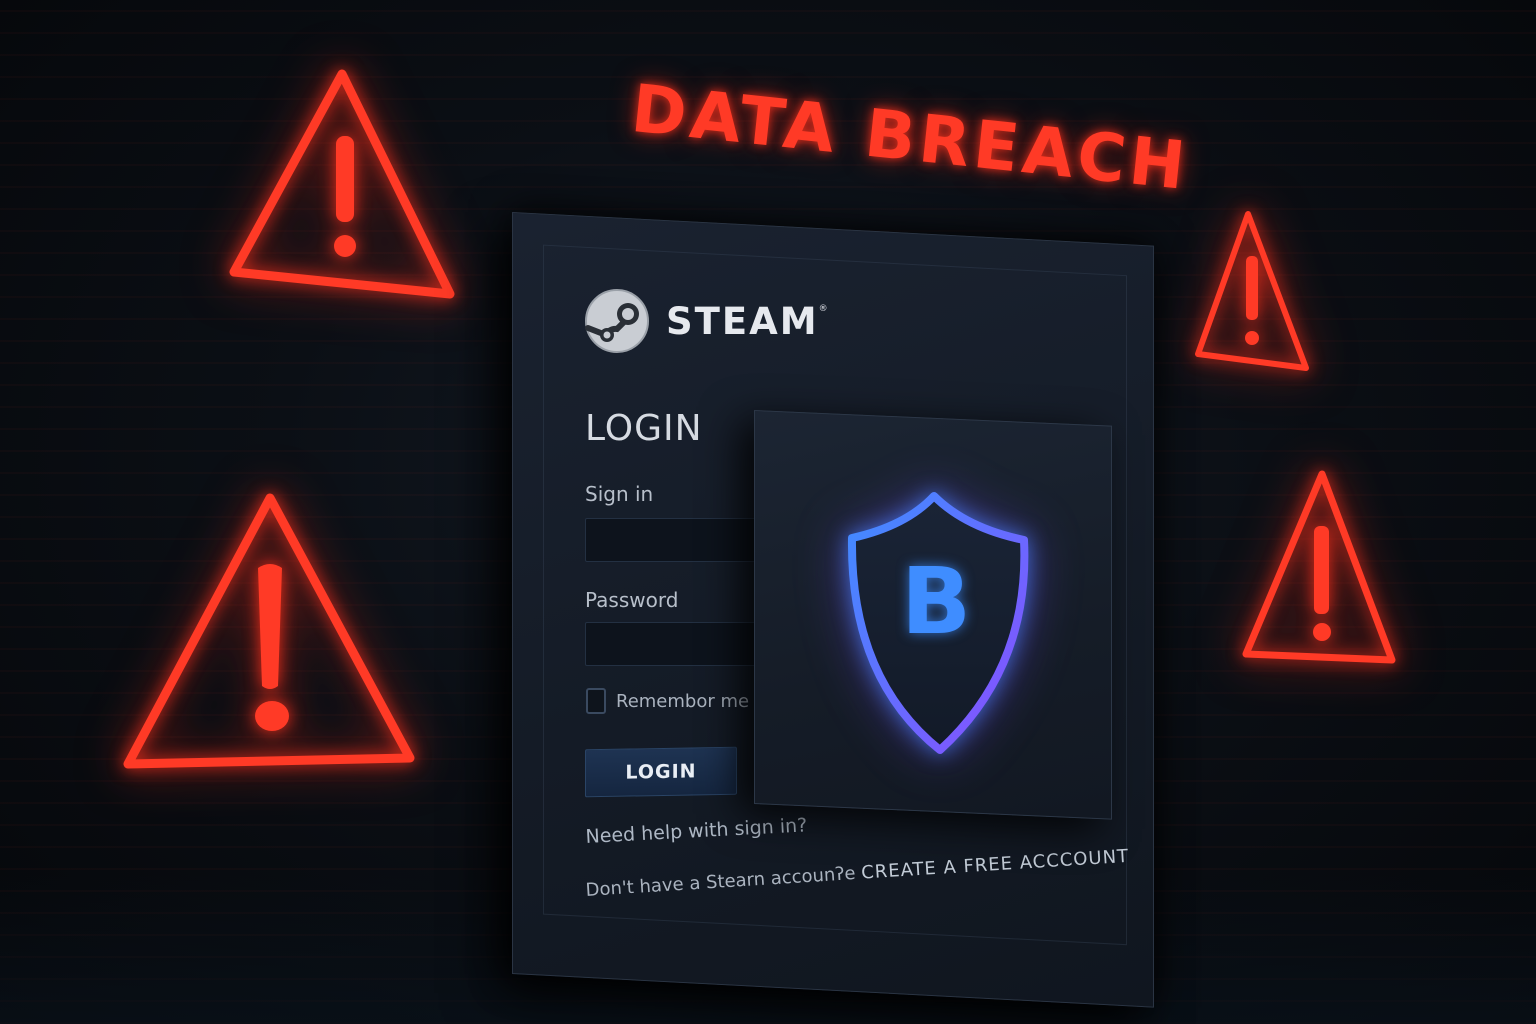 The height and width of the screenshot is (1024, 1536). Describe the element at coordinates (596, 701) in the screenshot. I see `remember-me-checkbox` at that location.